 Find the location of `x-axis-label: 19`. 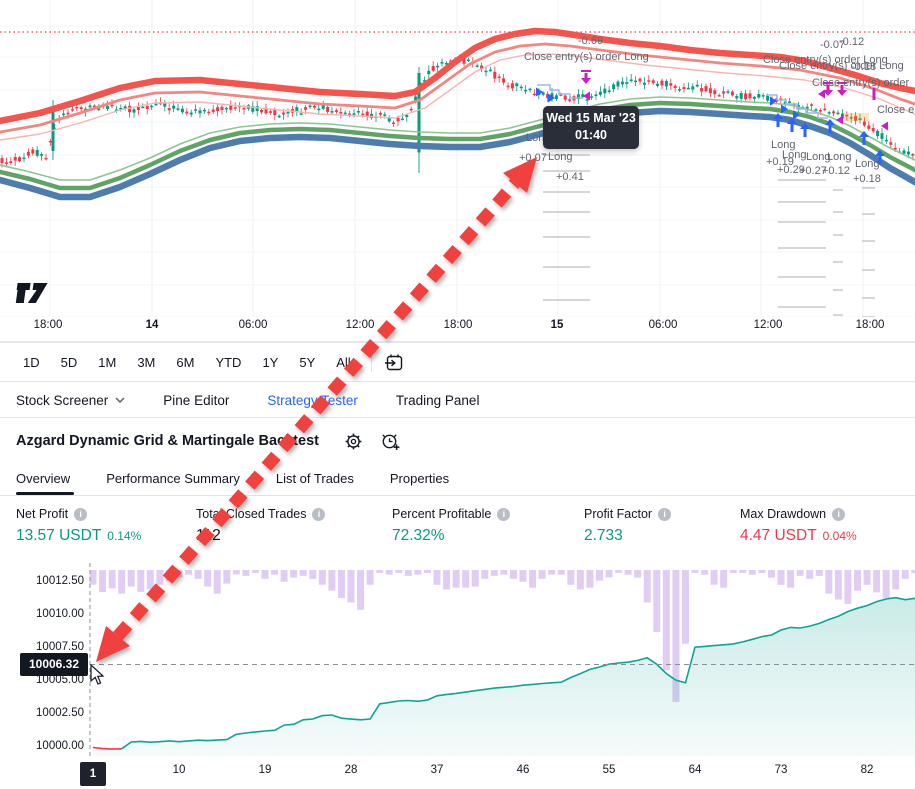

x-axis-label: 19 is located at coordinates (265, 770).